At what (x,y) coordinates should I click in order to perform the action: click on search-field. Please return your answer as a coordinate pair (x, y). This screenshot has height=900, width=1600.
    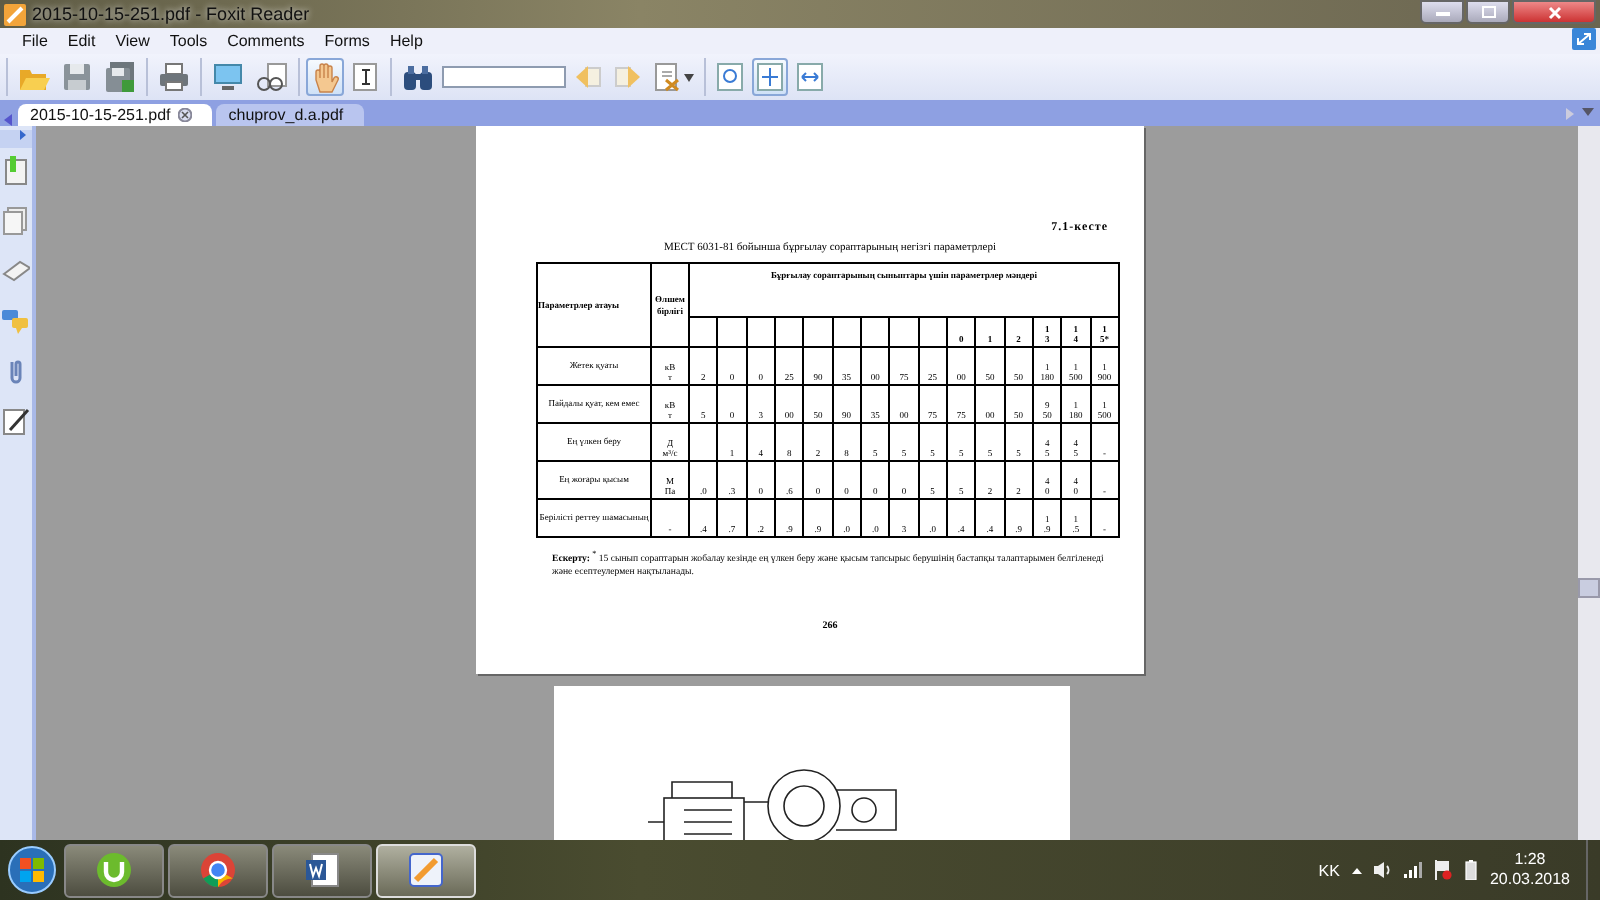
    Looking at the image, I should click on (504, 77).